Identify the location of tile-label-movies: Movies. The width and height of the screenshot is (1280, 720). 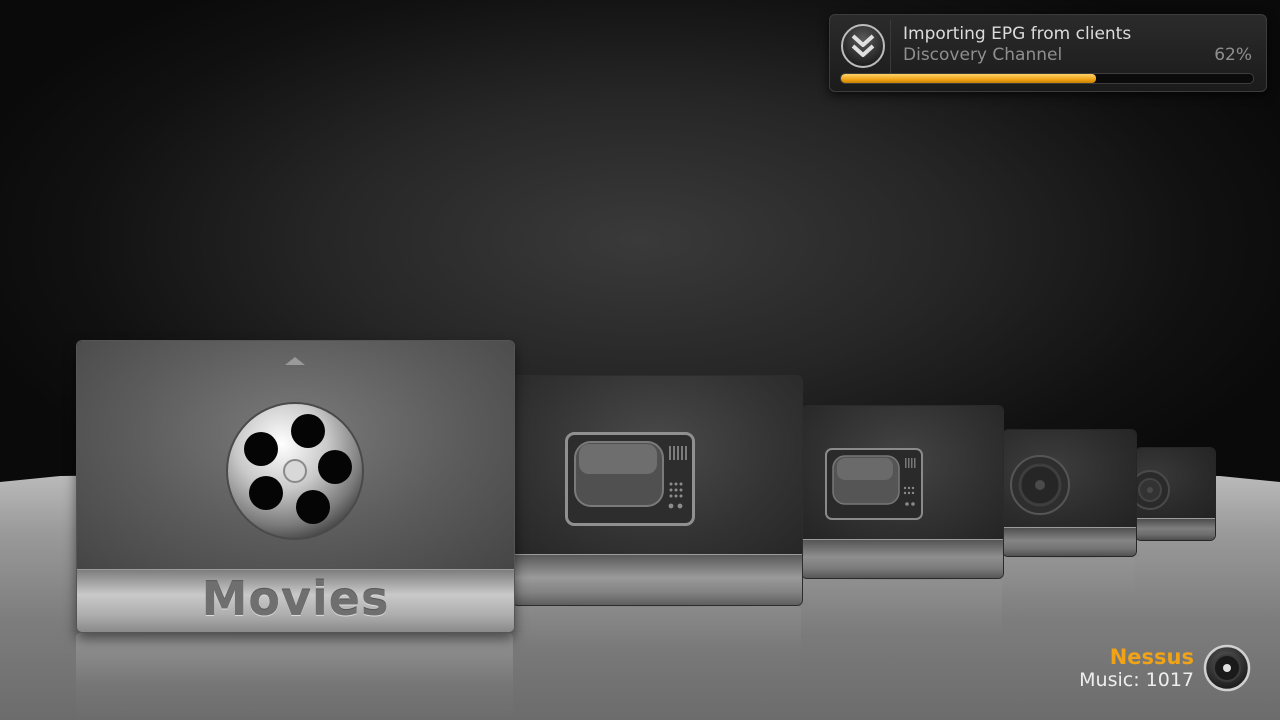
(295, 599).